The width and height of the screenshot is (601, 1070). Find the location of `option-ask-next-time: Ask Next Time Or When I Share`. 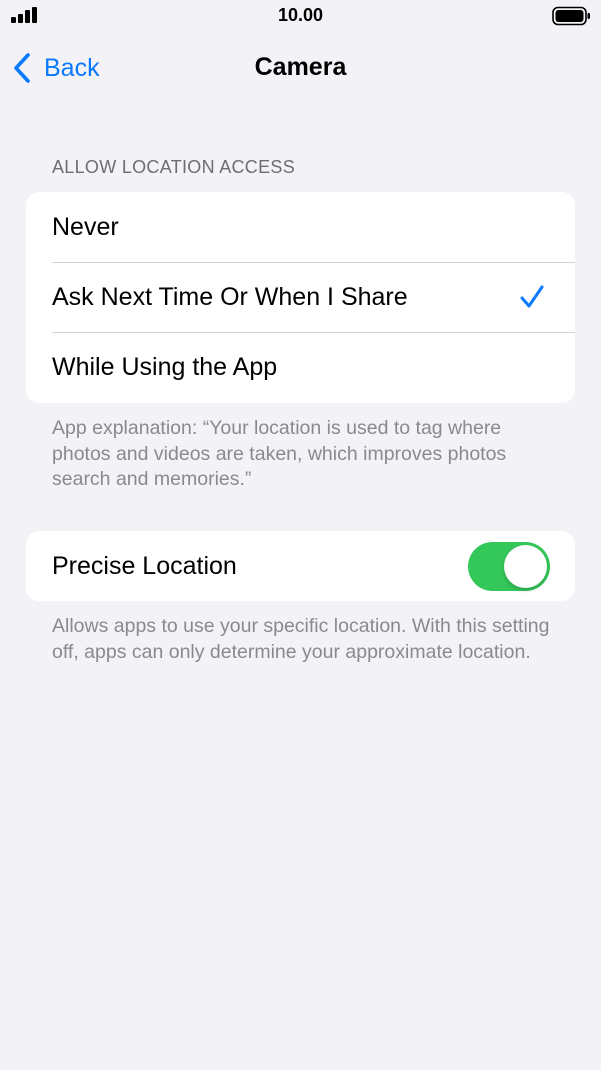

option-ask-next-time: Ask Next Time Or When I Share is located at coordinates (300, 297).